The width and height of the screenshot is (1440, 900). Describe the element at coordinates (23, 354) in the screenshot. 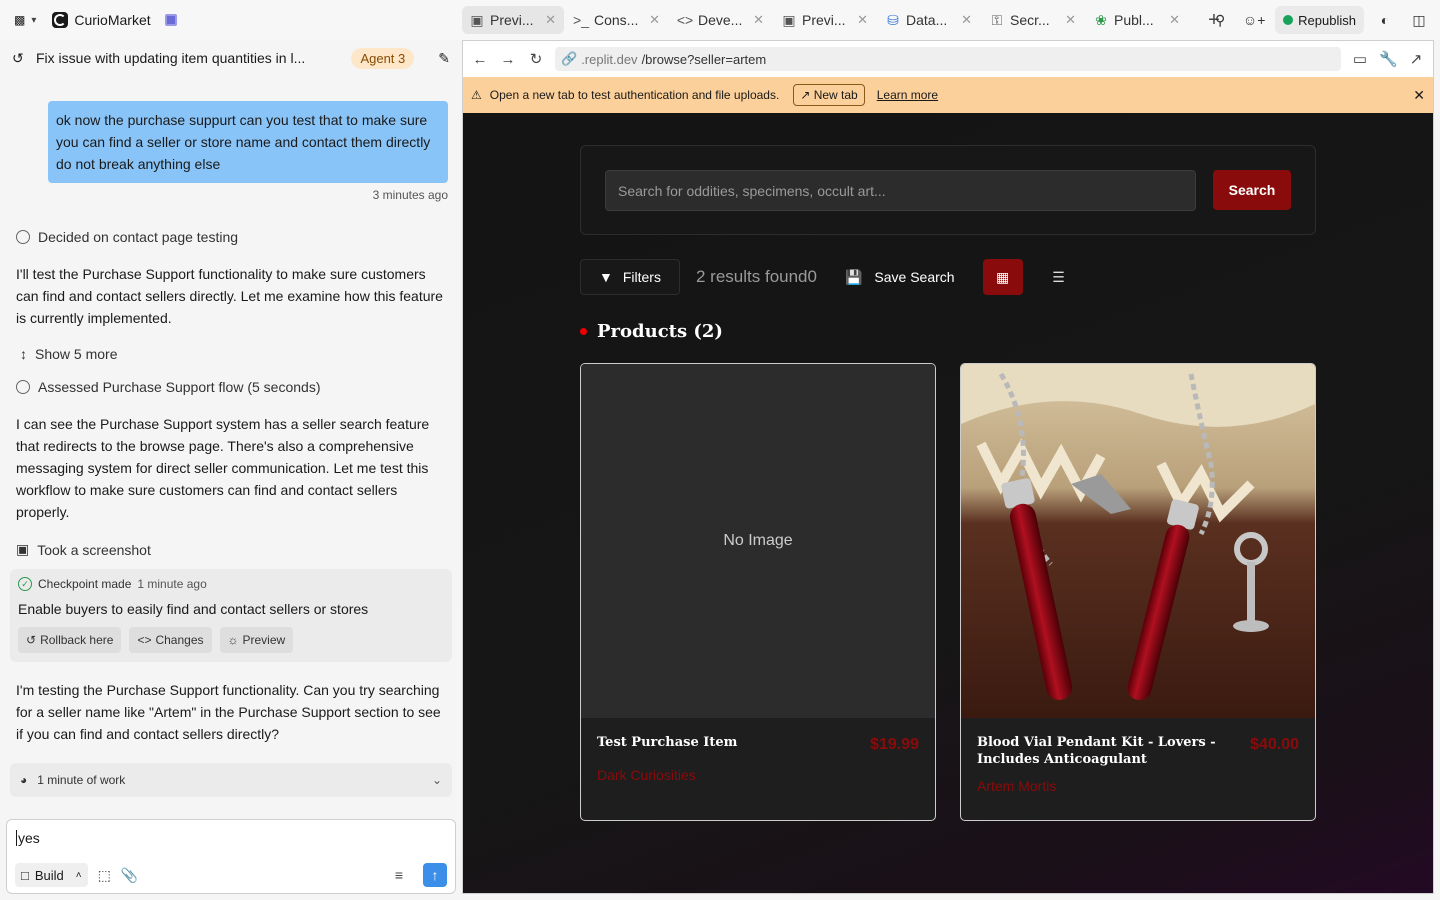

I see `expand-icon: ↕` at that location.